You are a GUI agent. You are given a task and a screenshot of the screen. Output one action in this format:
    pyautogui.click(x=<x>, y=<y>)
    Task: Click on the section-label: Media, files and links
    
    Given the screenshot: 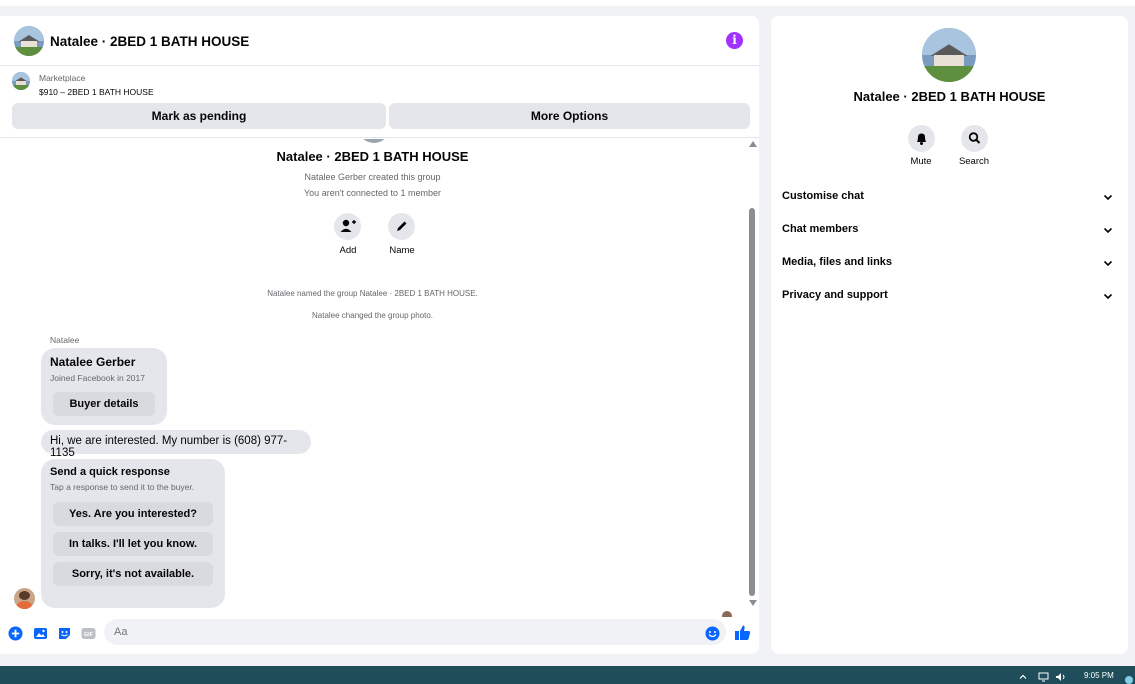 What is the action you would take?
    pyautogui.click(x=837, y=262)
    